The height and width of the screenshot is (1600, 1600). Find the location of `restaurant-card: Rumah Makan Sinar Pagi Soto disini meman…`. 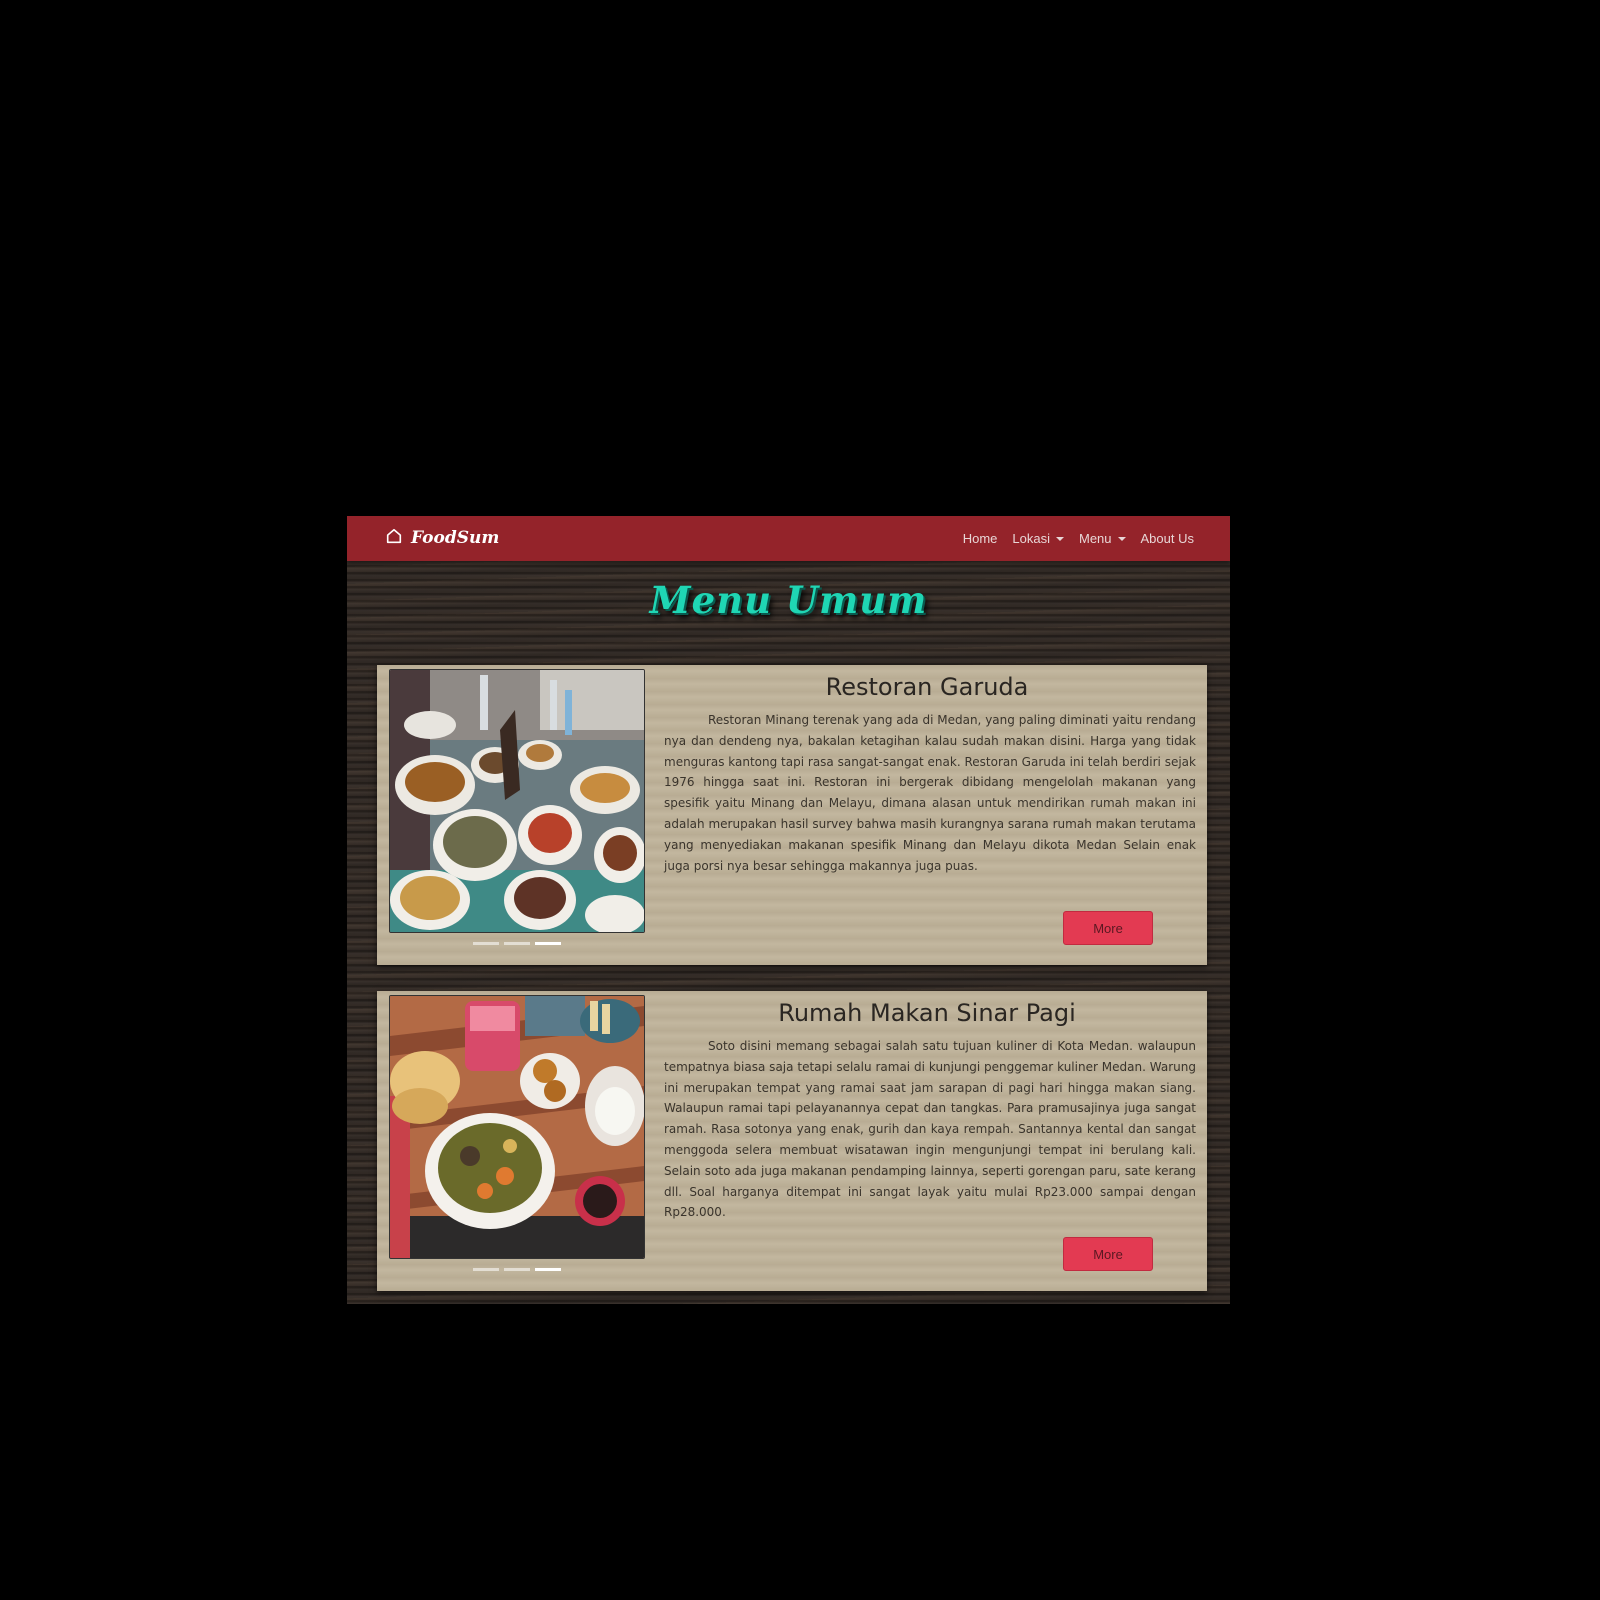

restaurant-card: Rumah Makan Sinar Pagi Soto disini meman… is located at coordinates (792, 1141).